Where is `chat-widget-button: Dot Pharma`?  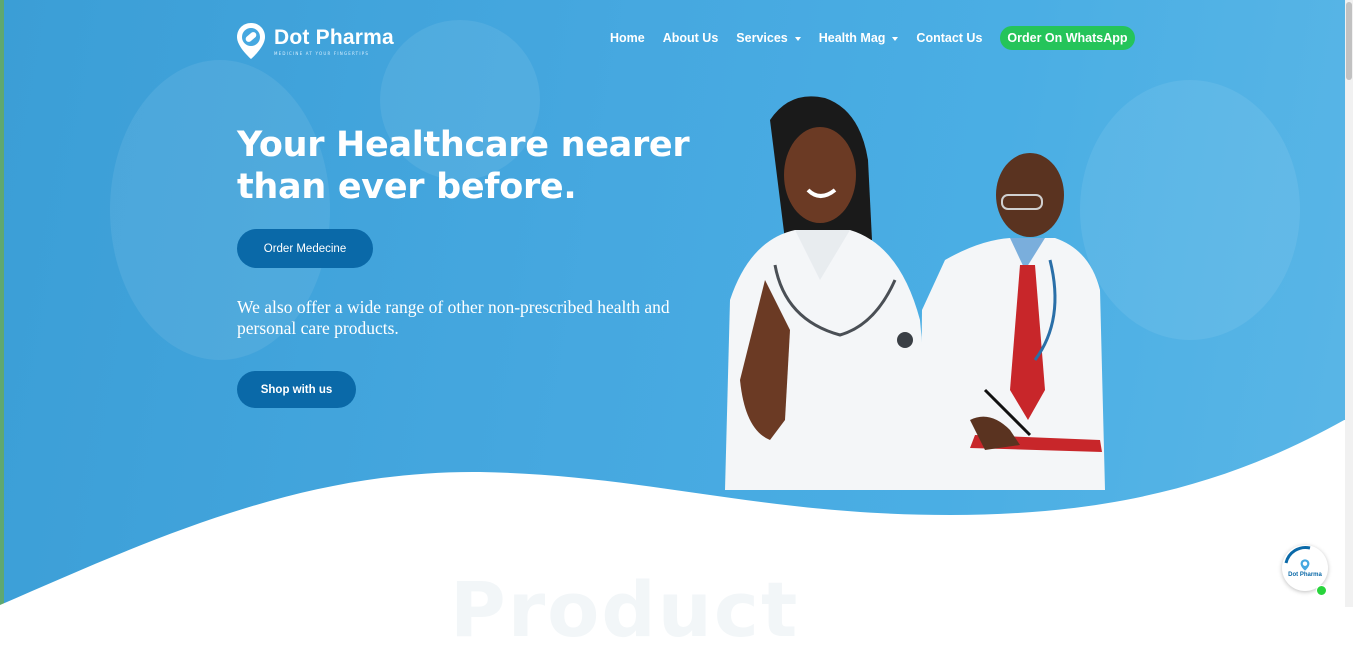
chat-widget-button: Dot Pharma is located at coordinates (1306, 571).